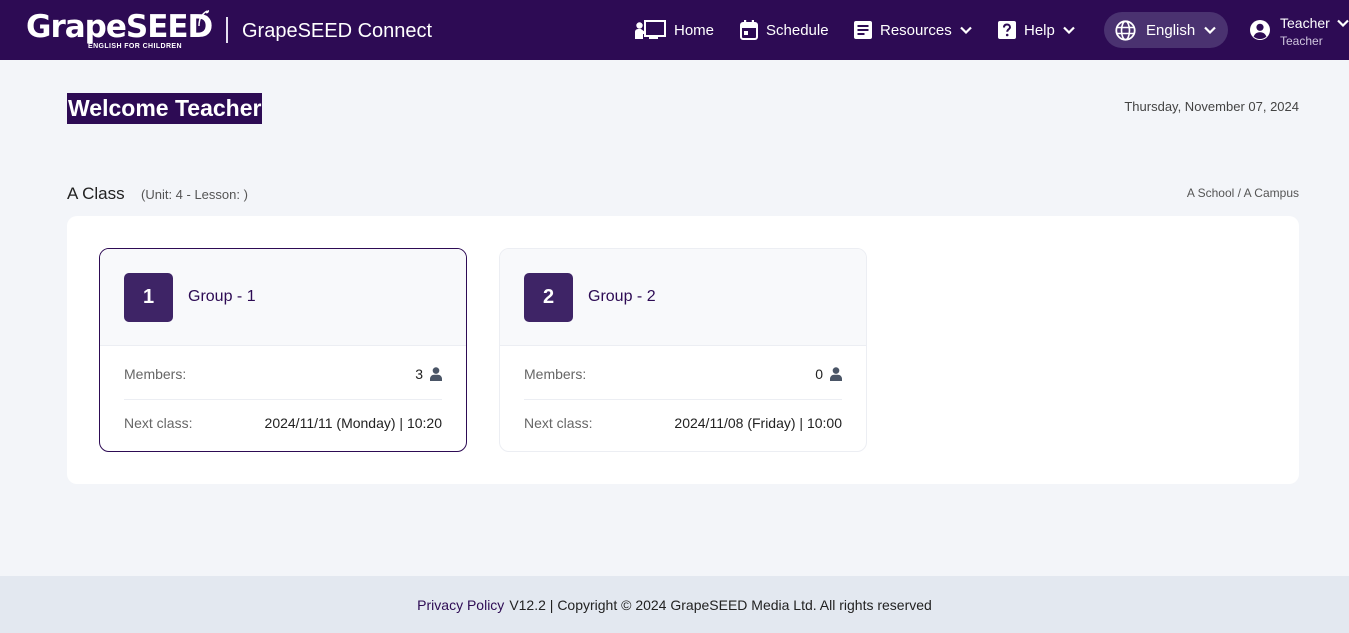 The height and width of the screenshot is (633, 1349). What do you see at coordinates (337, 31) in the screenshot?
I see `app-title: GrapeSEED Connect` at bounding box center [337, 31].